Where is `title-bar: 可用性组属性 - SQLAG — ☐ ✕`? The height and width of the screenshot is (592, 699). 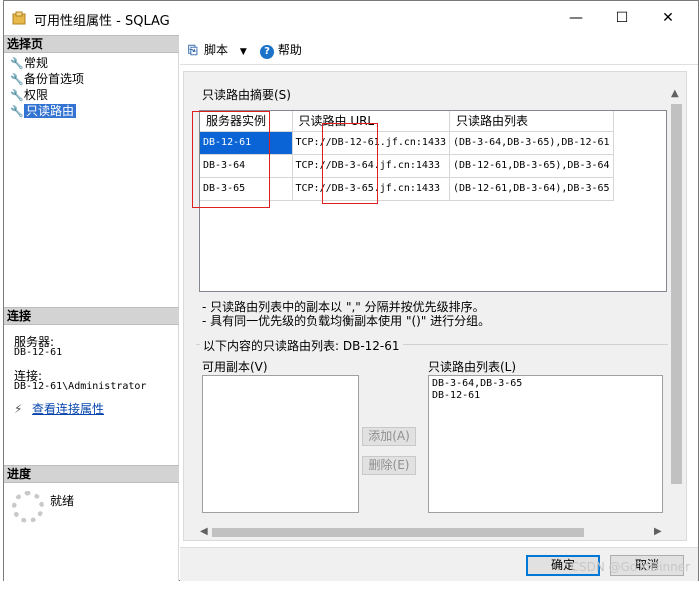 title-bar: 可用性组属性 - SQLAG — ☐ ✕ is located at coordinates (351, 18).